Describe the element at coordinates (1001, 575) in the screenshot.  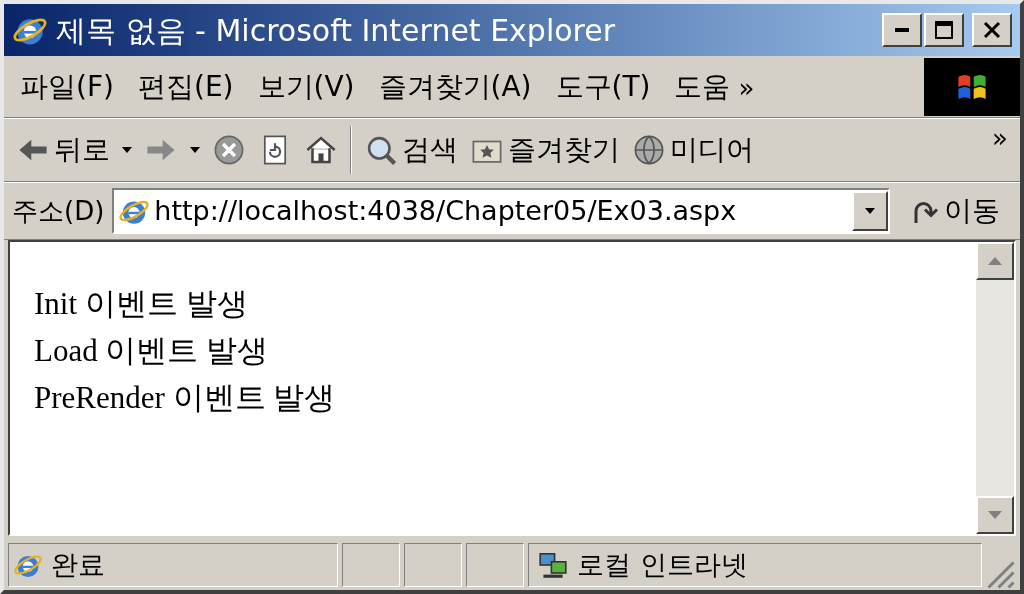
I see `resize-grip-icon` at that location.